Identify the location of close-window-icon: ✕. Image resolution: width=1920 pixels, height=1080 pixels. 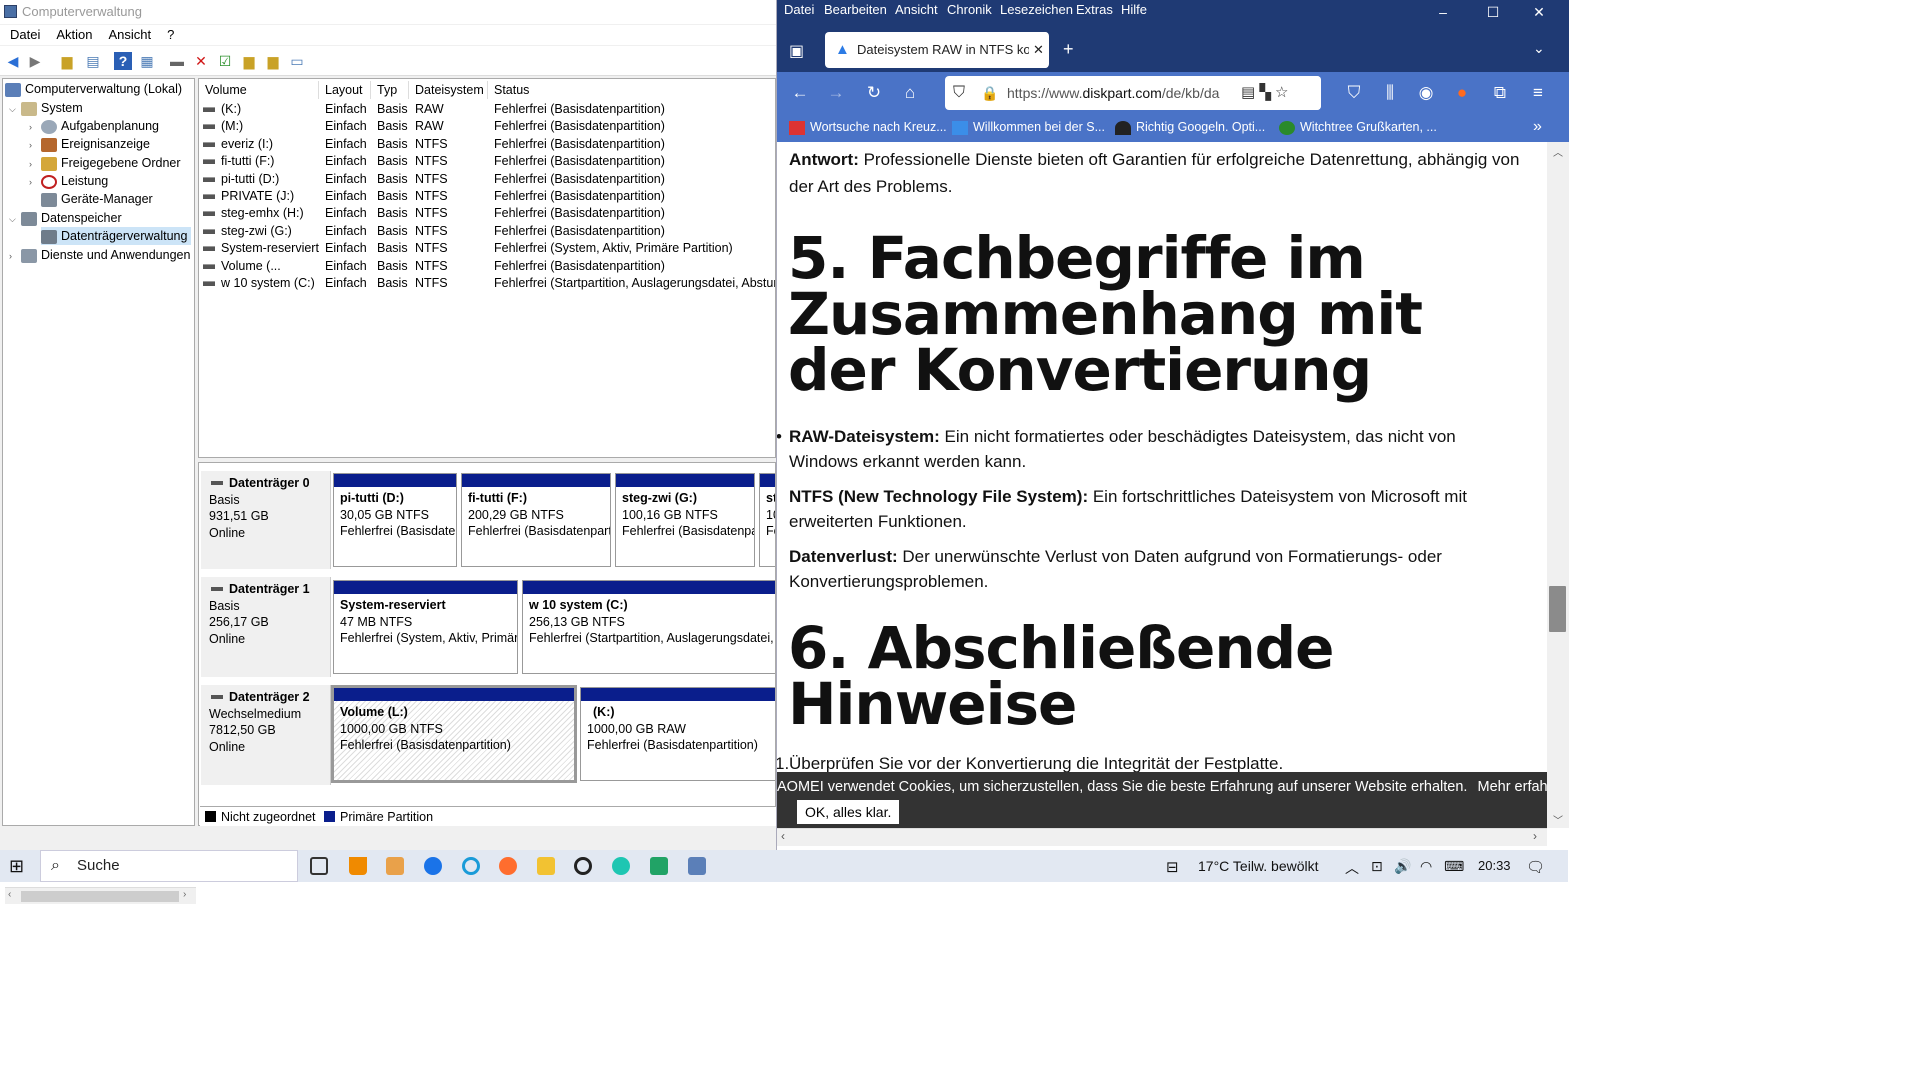
(1539, 12).